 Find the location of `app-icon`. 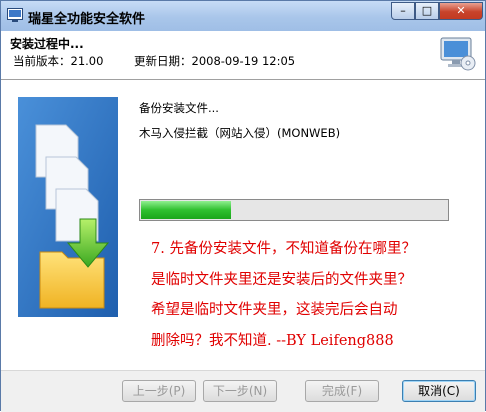

app-icon is located at coordinates (15, 15).